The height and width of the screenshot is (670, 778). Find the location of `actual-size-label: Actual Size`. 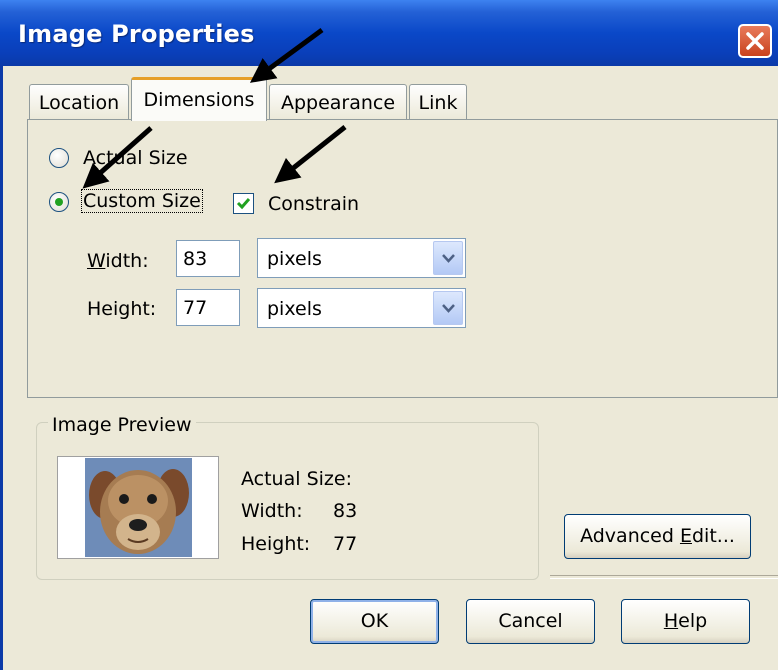

actual-size-label: Actual Size is located at coordinates (135, 158).